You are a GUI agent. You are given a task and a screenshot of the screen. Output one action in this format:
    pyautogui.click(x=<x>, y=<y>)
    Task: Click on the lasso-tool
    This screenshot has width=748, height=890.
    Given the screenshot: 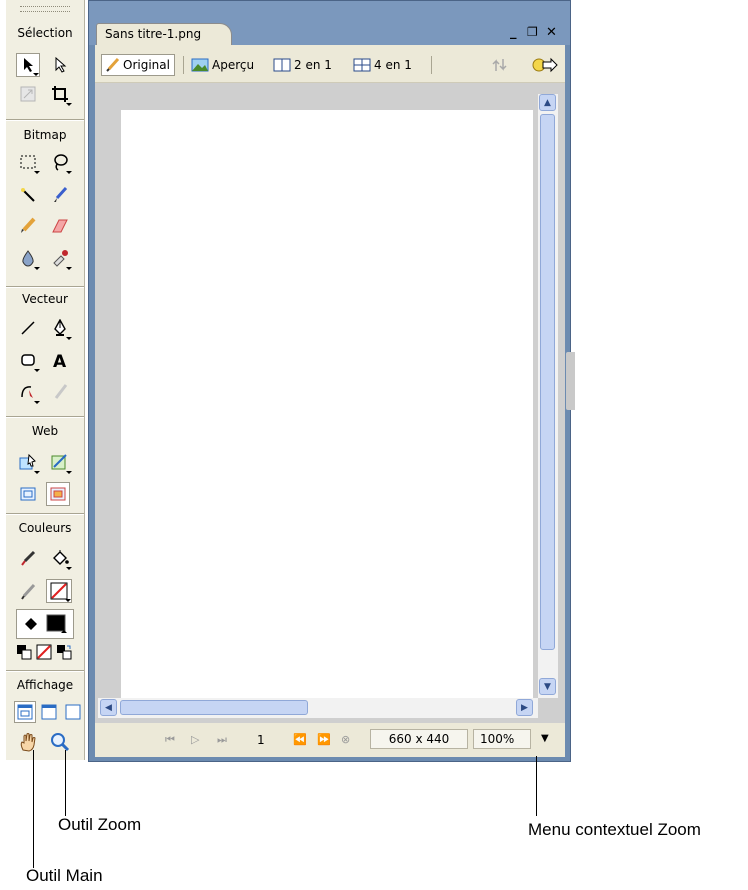 What is the action you would take?
    pyautogui.click(x=60, y=162)
    